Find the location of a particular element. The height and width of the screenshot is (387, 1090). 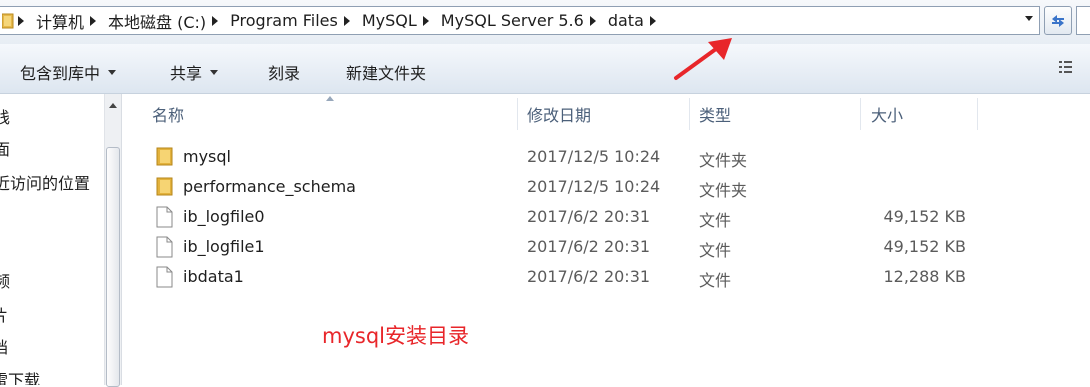

navigation-scrollbar is located at coordinates (113, 240).